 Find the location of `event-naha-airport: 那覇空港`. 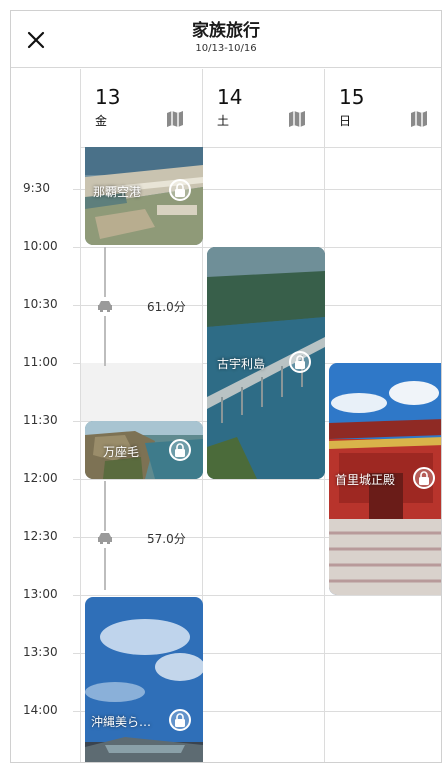

event-naha-airport: 那覇空港 is located at coordinates (144, 196).